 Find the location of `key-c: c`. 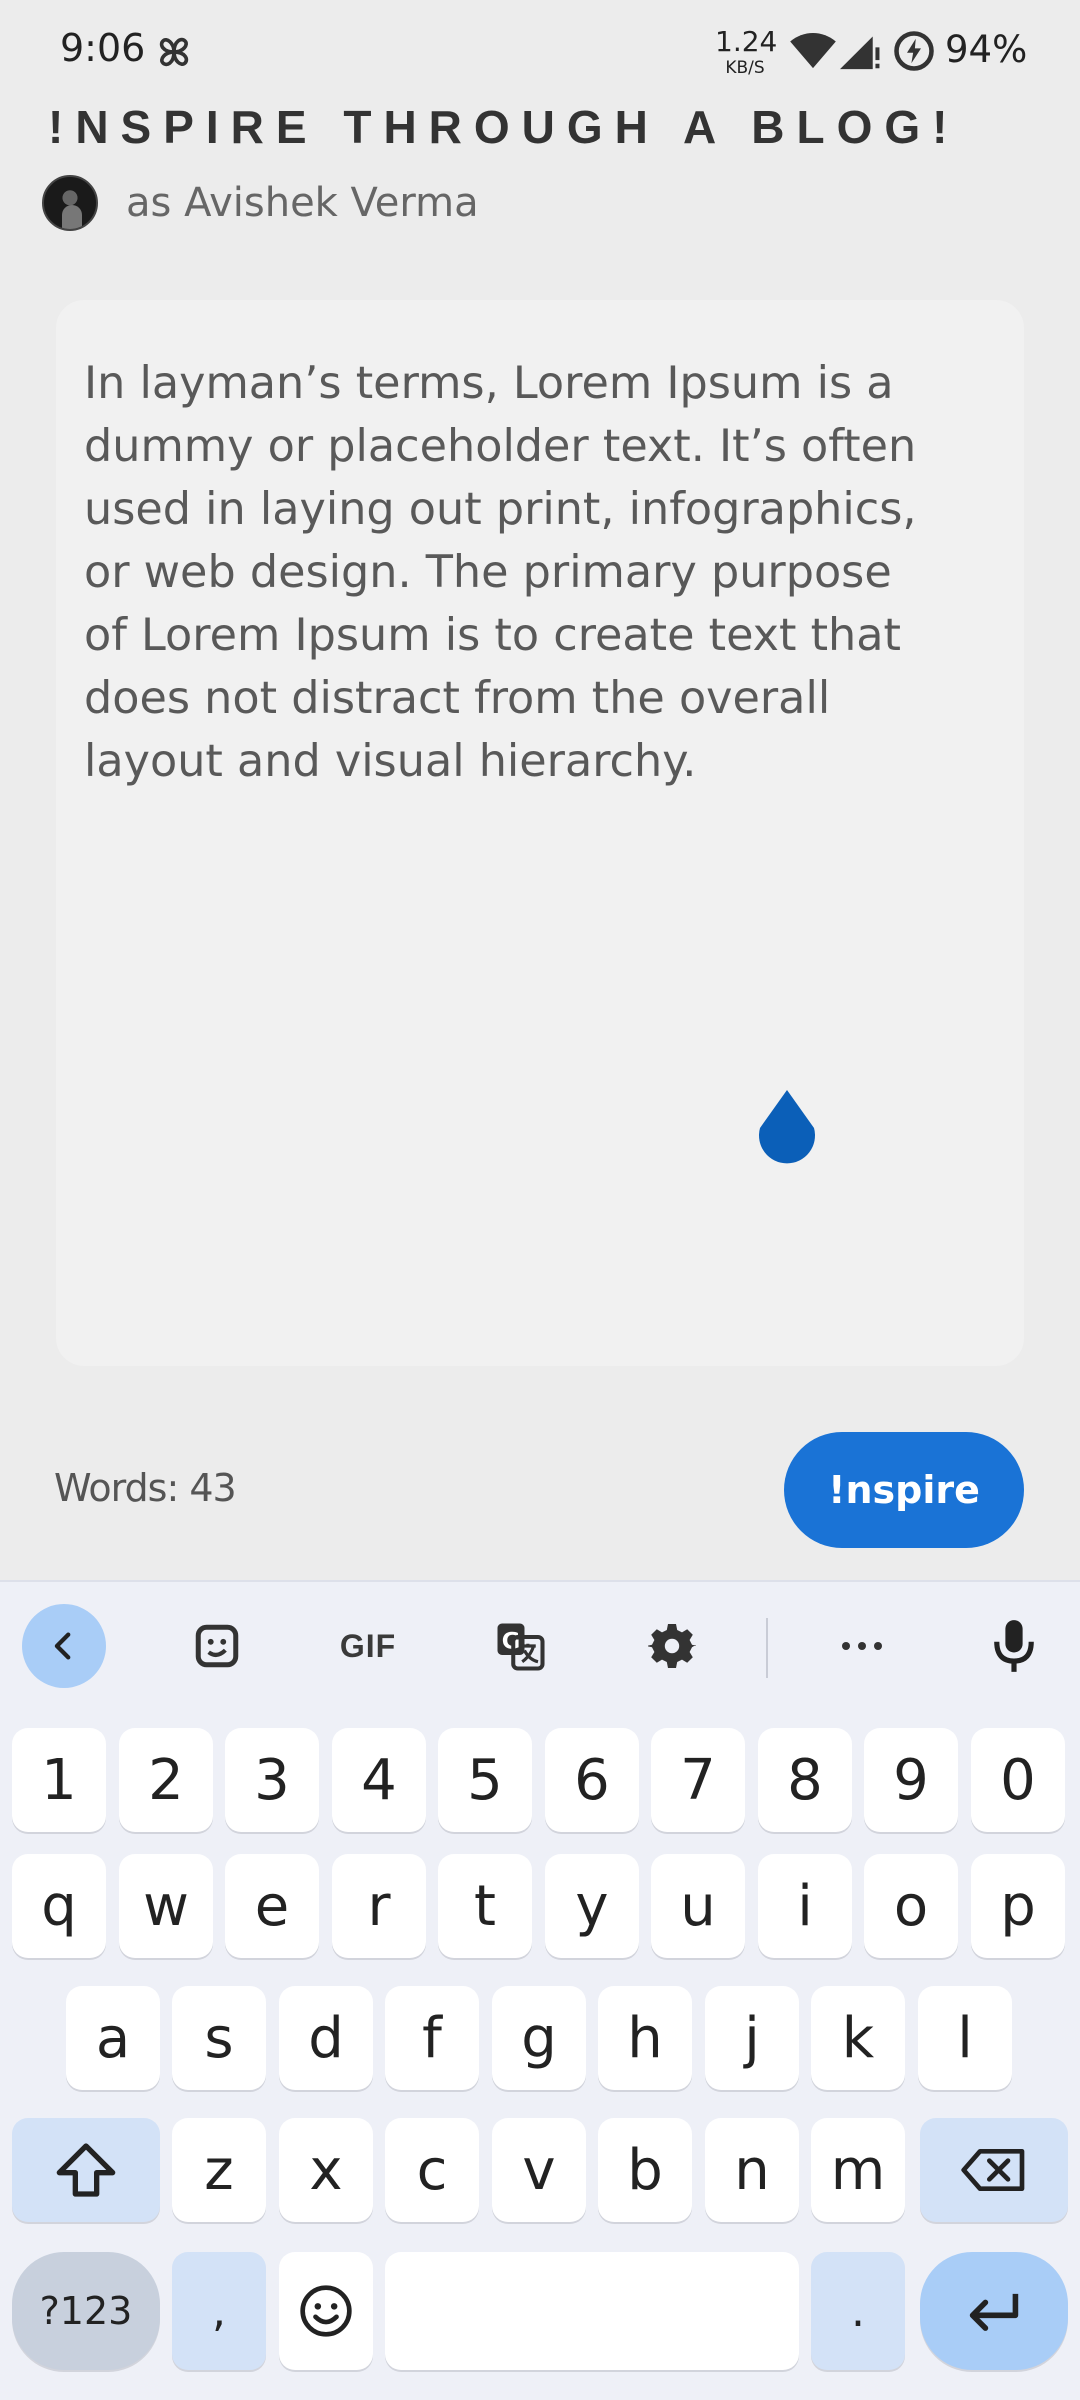

key-c: c is located at coordinates (432, 2170).